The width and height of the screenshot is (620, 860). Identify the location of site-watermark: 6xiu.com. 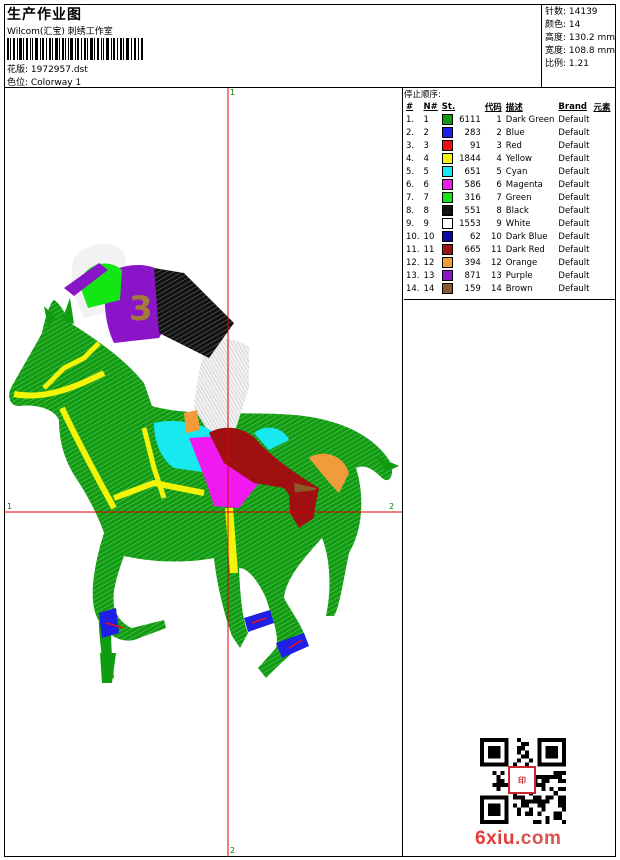
(518, 839).